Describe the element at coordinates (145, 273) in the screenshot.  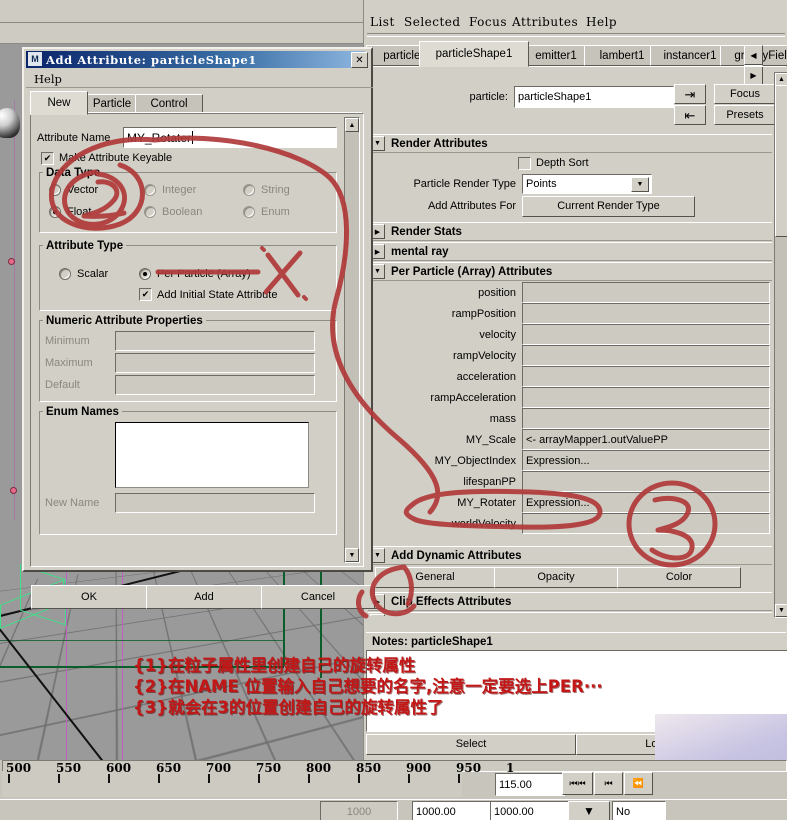
I see `radio-per-particle` at that location.